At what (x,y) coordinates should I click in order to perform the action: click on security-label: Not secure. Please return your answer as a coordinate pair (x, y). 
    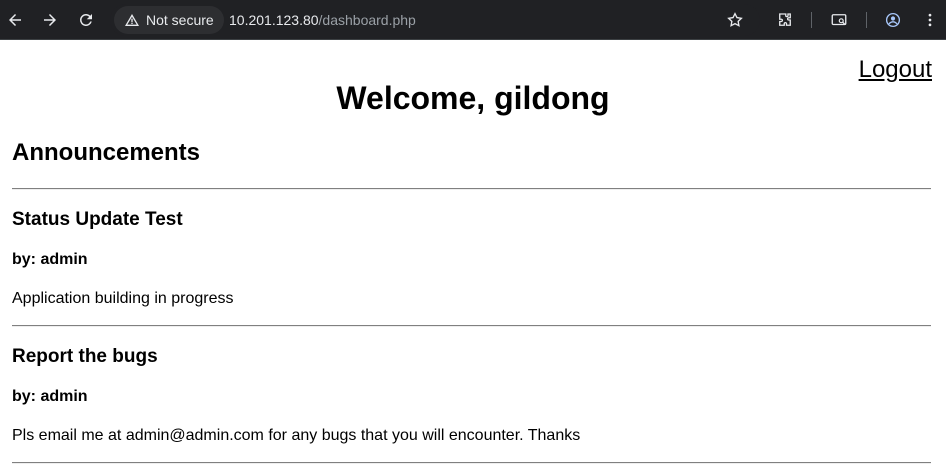
    Looking at the image, I should click on (180, 20).